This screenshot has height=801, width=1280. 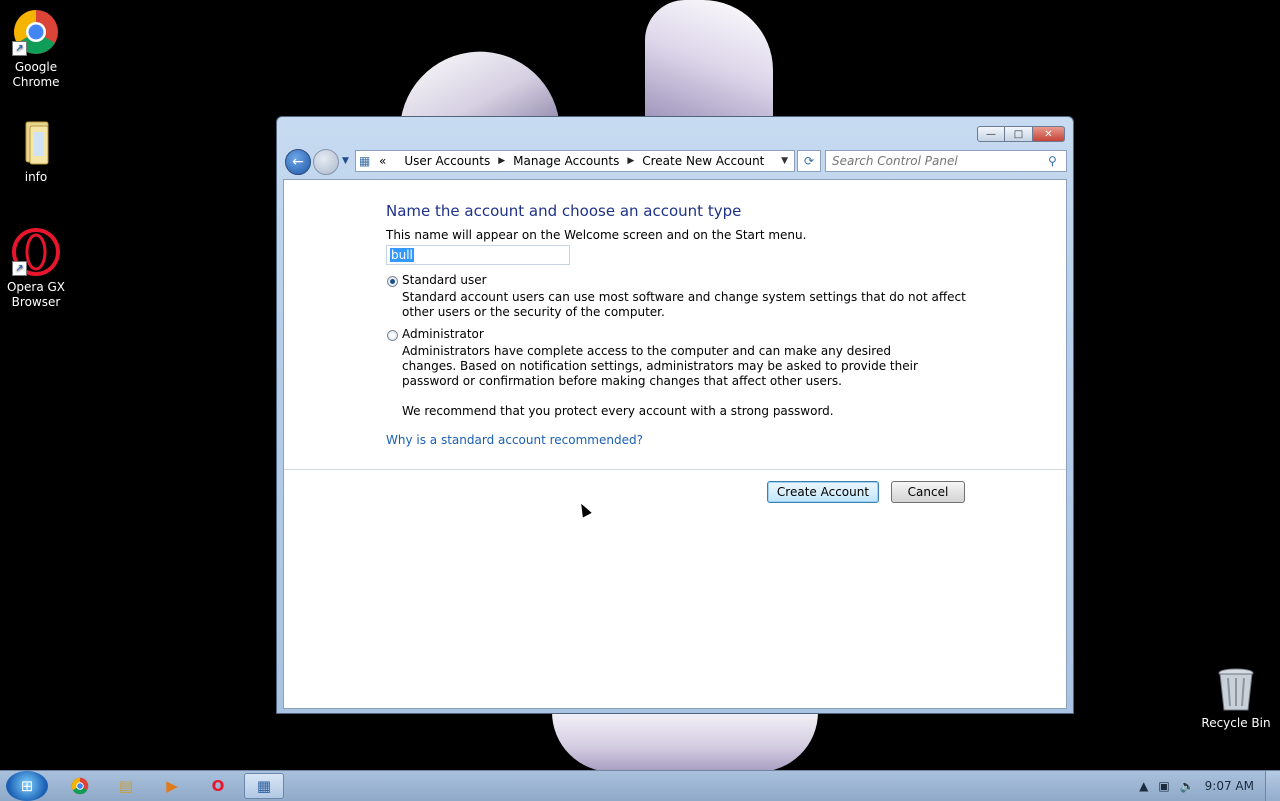 What do you see at coordinates (703, 161) in the screenshot?
I see `breadcrumb-create-new-account: Create New Account` at bounding box center [703, 161].